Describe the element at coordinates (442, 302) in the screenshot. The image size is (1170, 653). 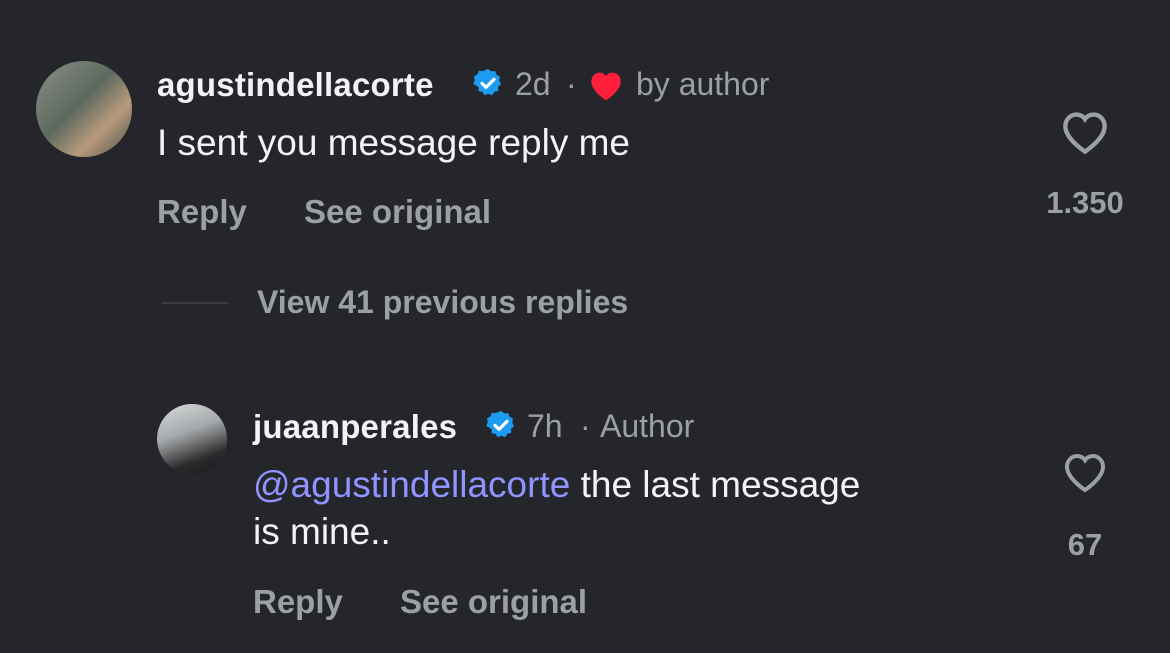
I see `view-previous-replies-button: View 41 previous replies` at that location.